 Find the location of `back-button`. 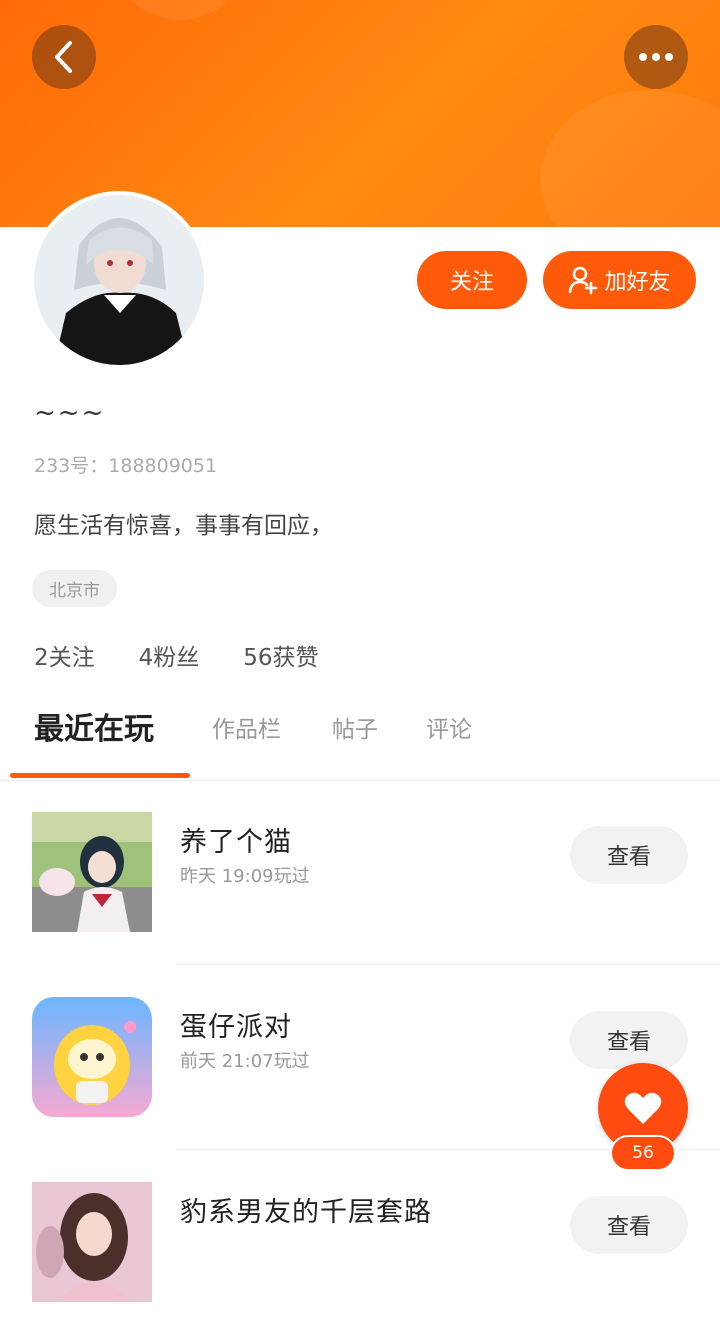

back-button is located at coordinates (64, 57).